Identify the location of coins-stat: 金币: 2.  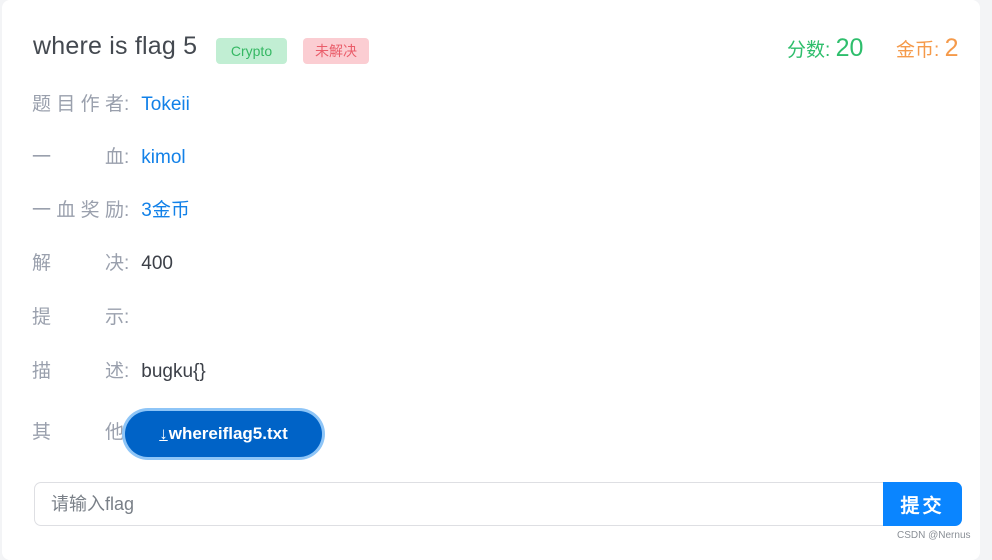
(927, 48).